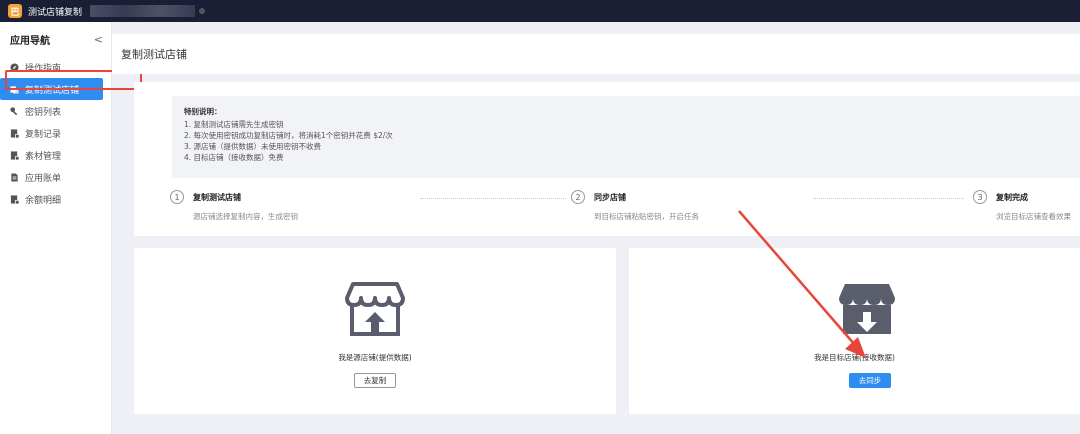 The image size is (1080, 434). Describe the element at coordinates (14, 111) in the screenshot. I see `key-icon` at that location.